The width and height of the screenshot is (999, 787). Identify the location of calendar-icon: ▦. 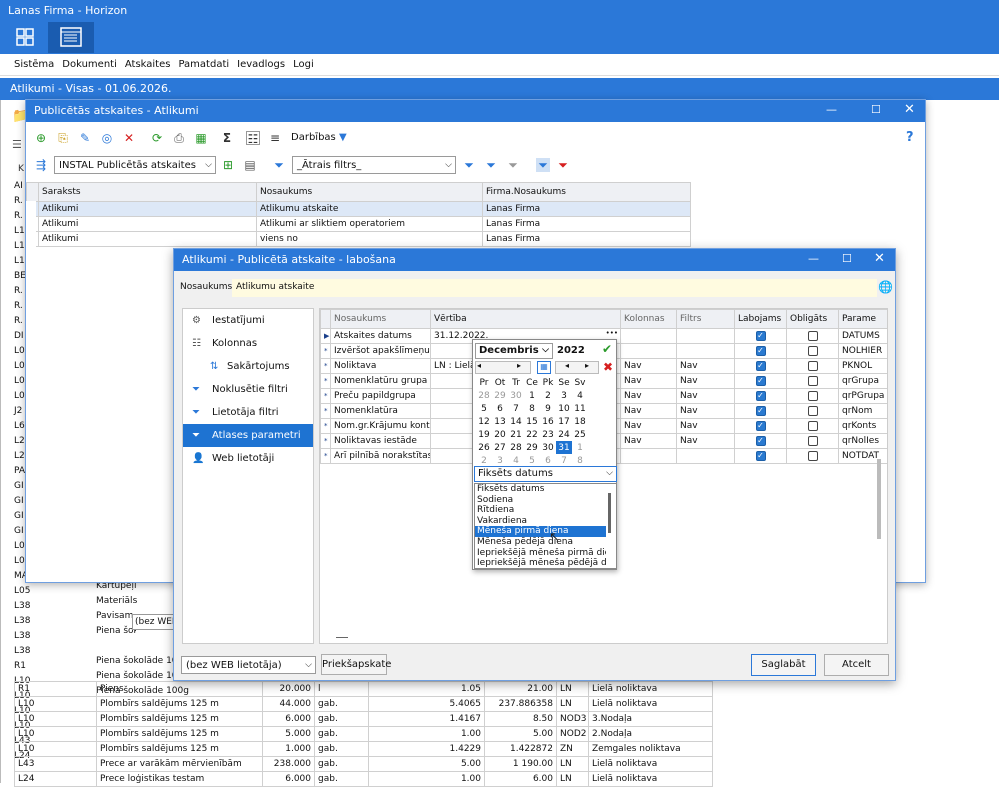
(544, 367).